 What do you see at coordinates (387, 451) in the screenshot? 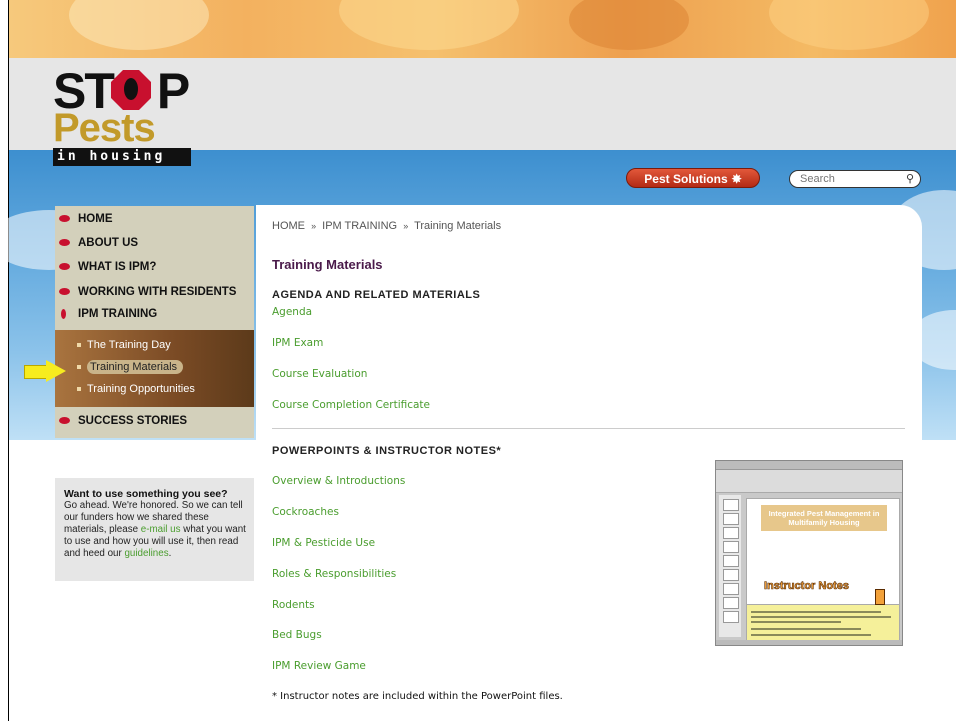
I see `section-heading-powerpoints: POWERPOINTS & INSTRUCTOR NOTES*` at bounding box center [387, 451].